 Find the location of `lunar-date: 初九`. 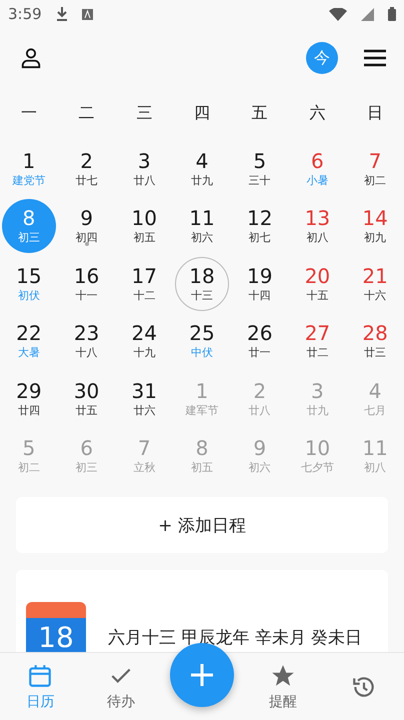

lunar-date: 初九 is located at coordinates (375, 238).